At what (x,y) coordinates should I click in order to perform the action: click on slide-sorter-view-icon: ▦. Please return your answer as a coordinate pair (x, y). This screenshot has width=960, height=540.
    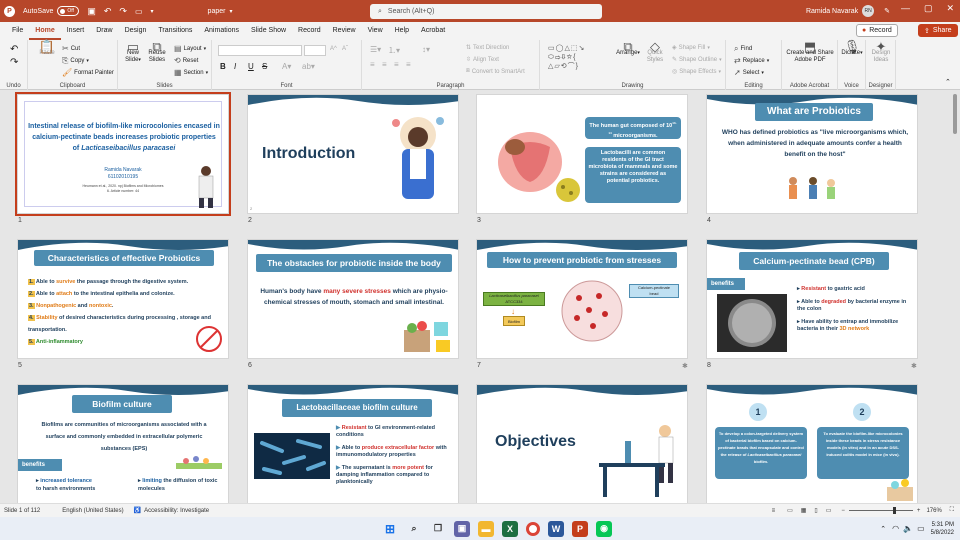
    Looking at the image, I should click on (804, 510).